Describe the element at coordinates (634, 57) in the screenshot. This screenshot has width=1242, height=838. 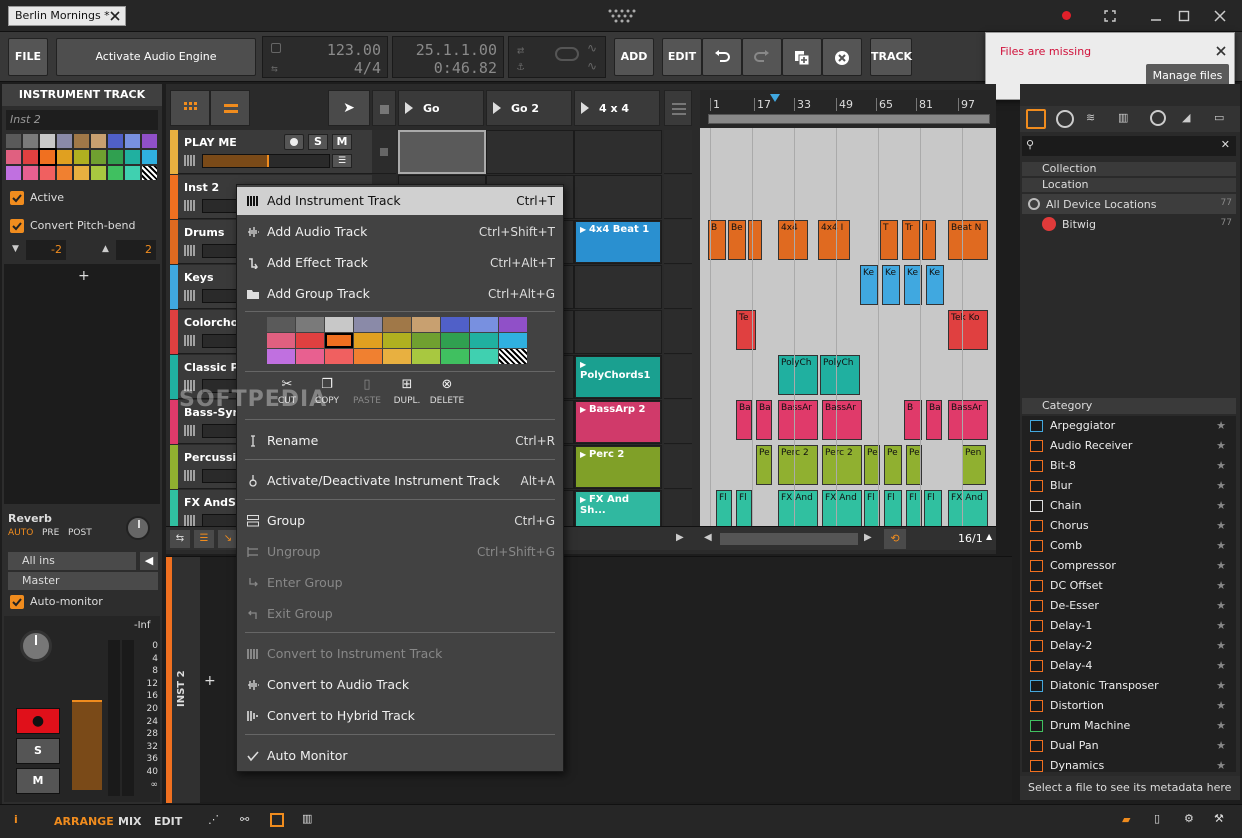
I see `add-menu-button: ADD` at that location.